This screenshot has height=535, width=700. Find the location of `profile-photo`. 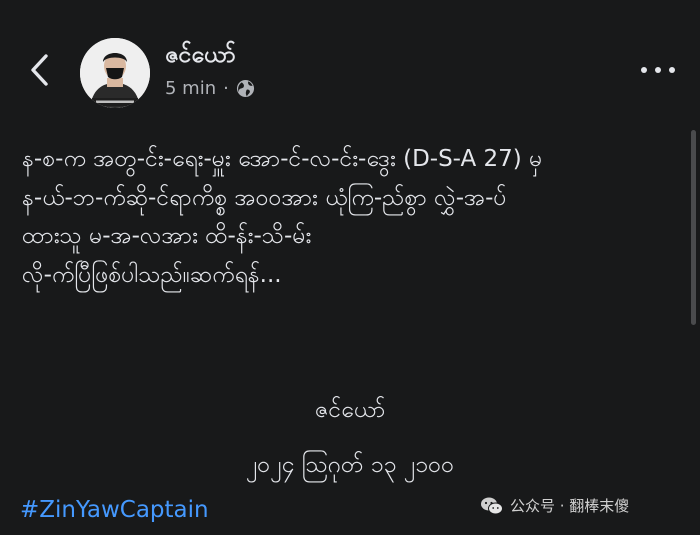

profile-photo is located at coordinates (115, 73).